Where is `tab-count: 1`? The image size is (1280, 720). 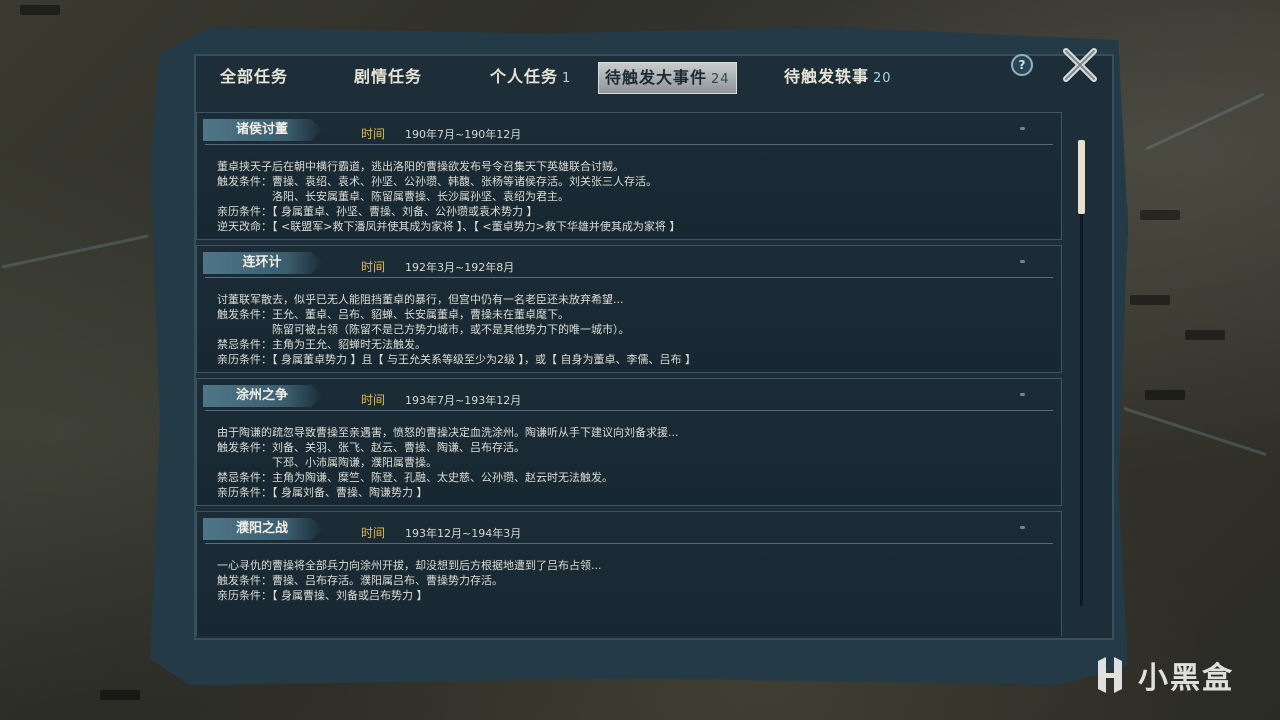
tab-count: 1 is located at coordinates (567, 78).